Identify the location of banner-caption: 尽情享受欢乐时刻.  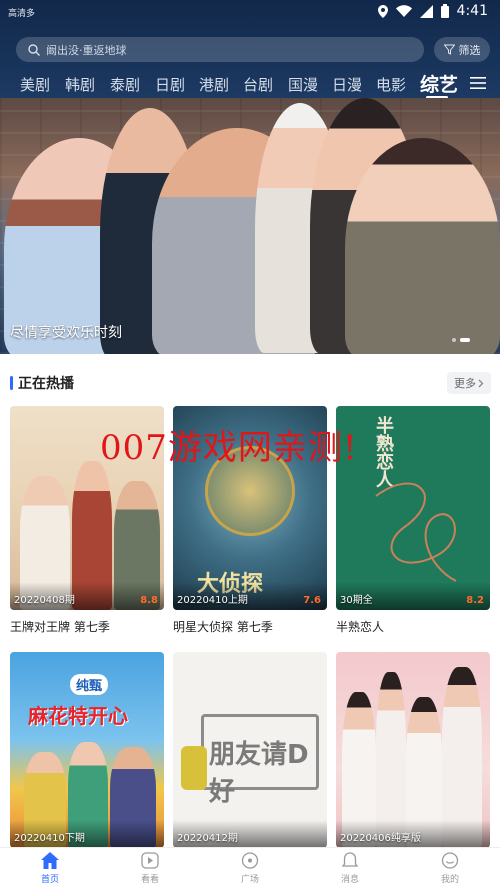
(66, 333).